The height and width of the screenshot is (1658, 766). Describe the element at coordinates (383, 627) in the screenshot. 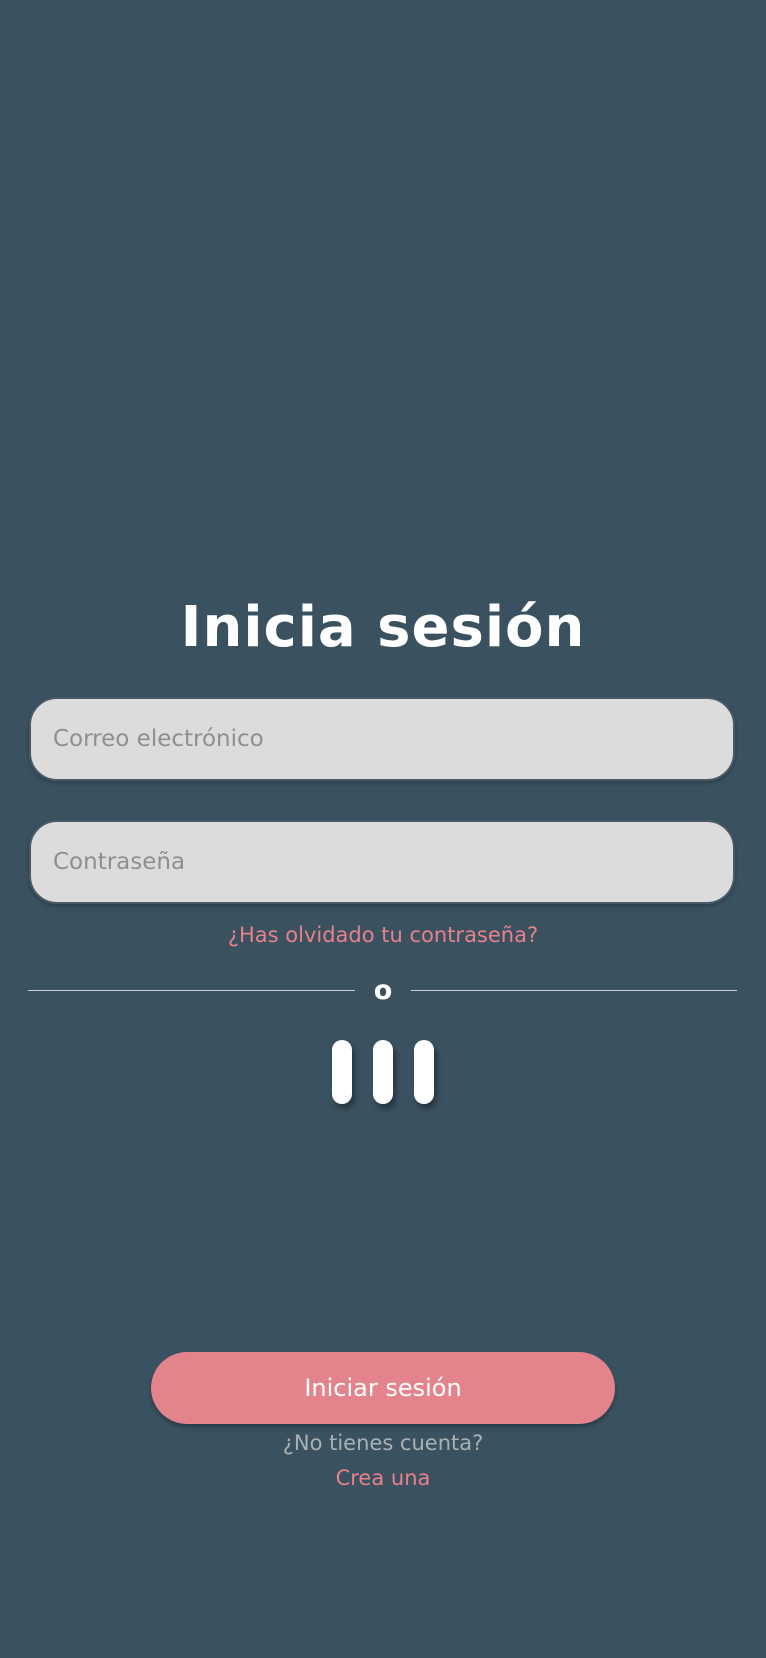

I see `page-title: Inicia sesión` at that location.